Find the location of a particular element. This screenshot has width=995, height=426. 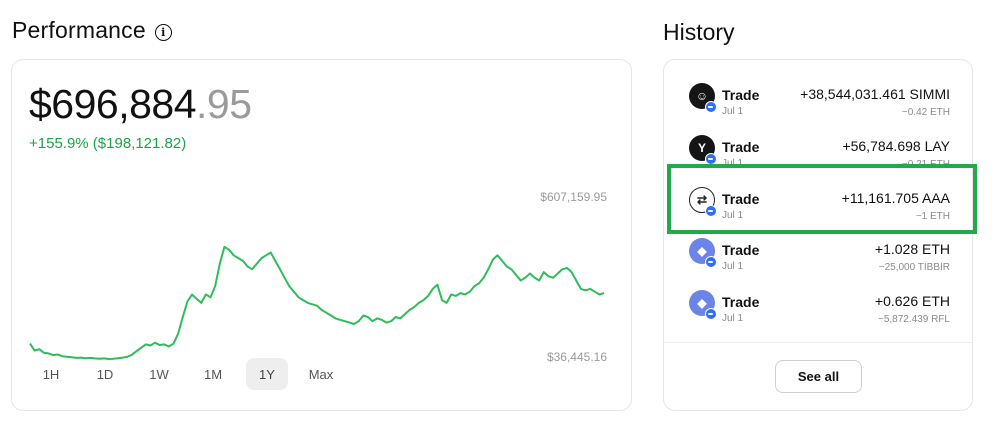

time-range-selector: 1H 1D 1W 1M 1Y Max is located at coordinates (186, 374).